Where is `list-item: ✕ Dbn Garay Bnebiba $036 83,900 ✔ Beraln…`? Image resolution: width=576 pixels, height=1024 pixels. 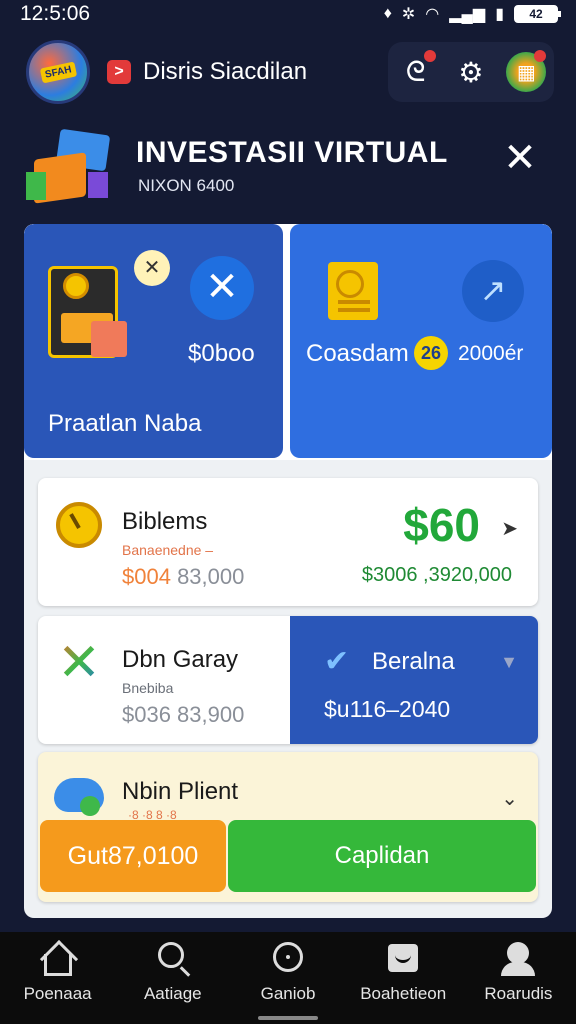 list-item: ✕ Dbn Garay Bnebiba $036 83,900 ✔ Beraln… is located at coordinates (288, 680).